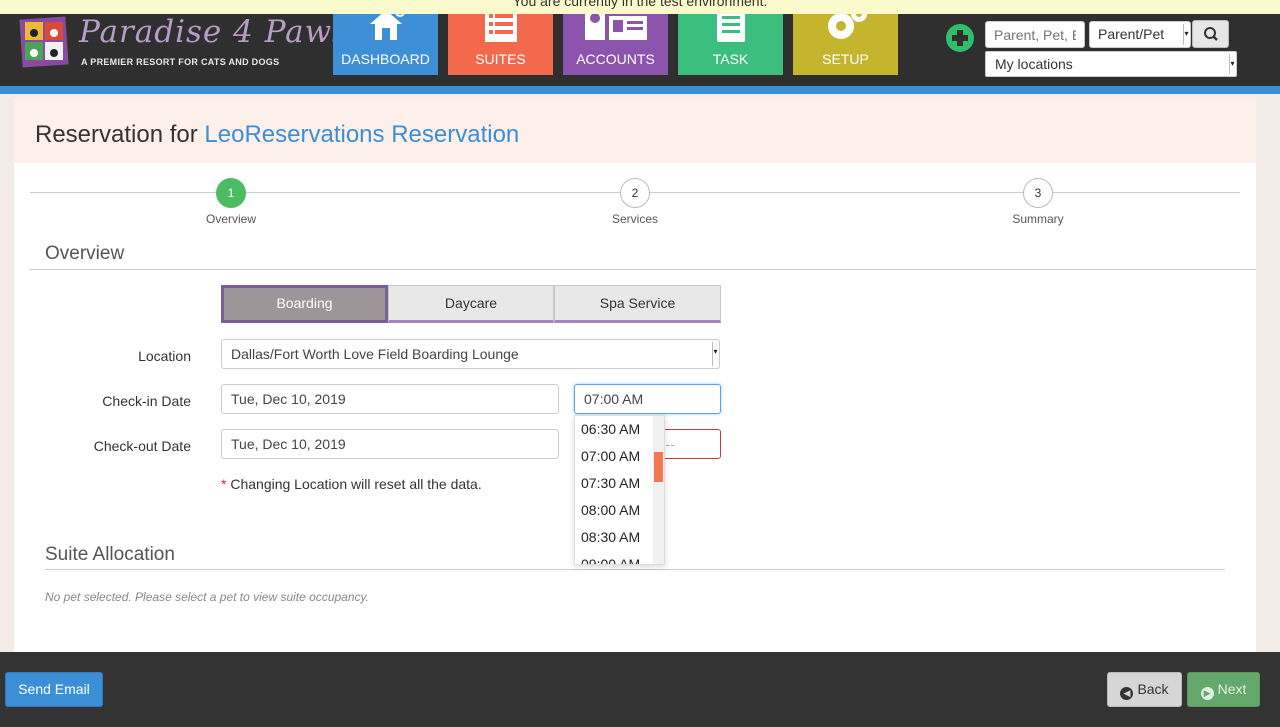 This screenshot has width=1280, height=727. I want to click on plus-icon, so click(960, 38).